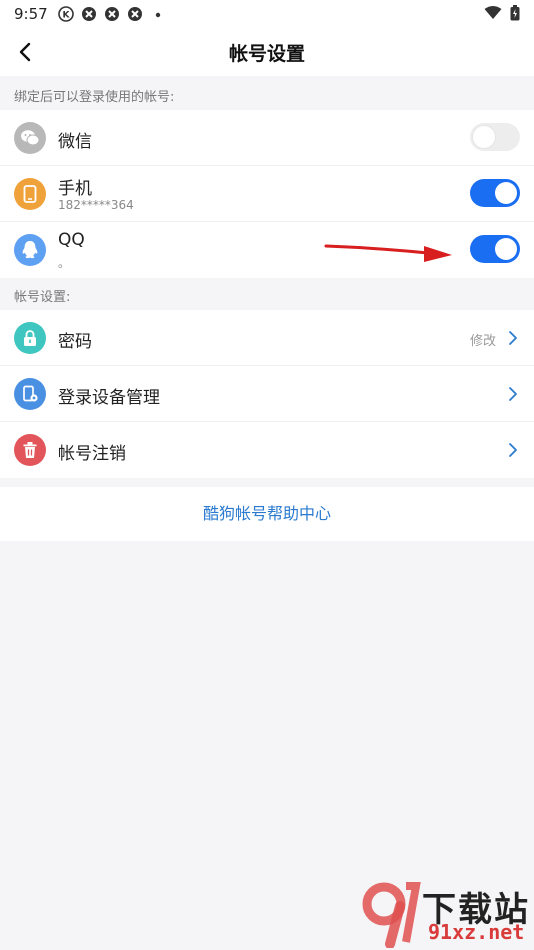  What do you see at coordinates (267, 514) in the screenshot?
I see `help-center-link: 酷狗帐号帮助中心` at bounding box center [267, 514].